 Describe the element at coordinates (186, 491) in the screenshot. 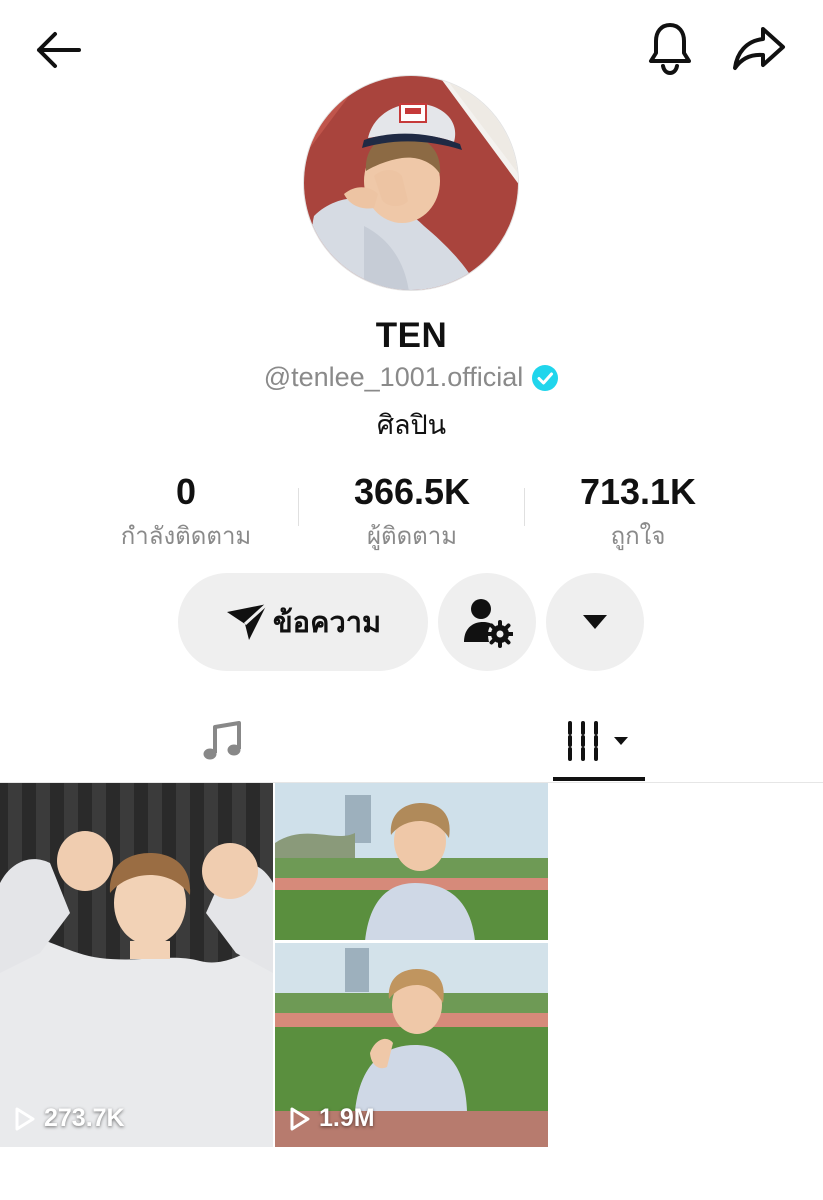

I see `following-count: 0` at that location.